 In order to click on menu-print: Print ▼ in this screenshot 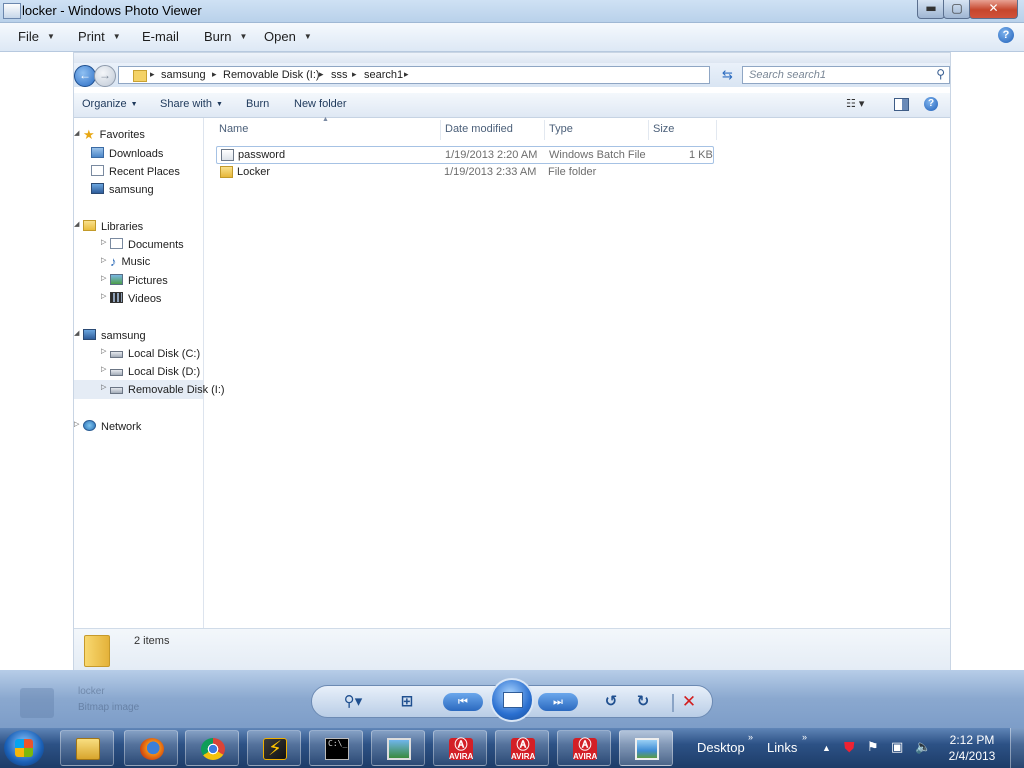, I will do `click(99, 36)`.